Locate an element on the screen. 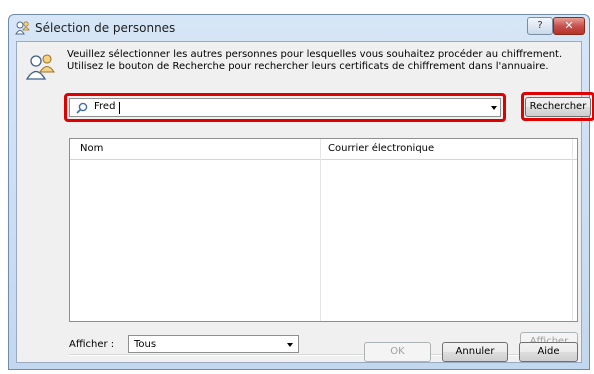 This screenshot has height=374, width=594. window-title: Sélection de personnes is located at coordinates (105, 28).